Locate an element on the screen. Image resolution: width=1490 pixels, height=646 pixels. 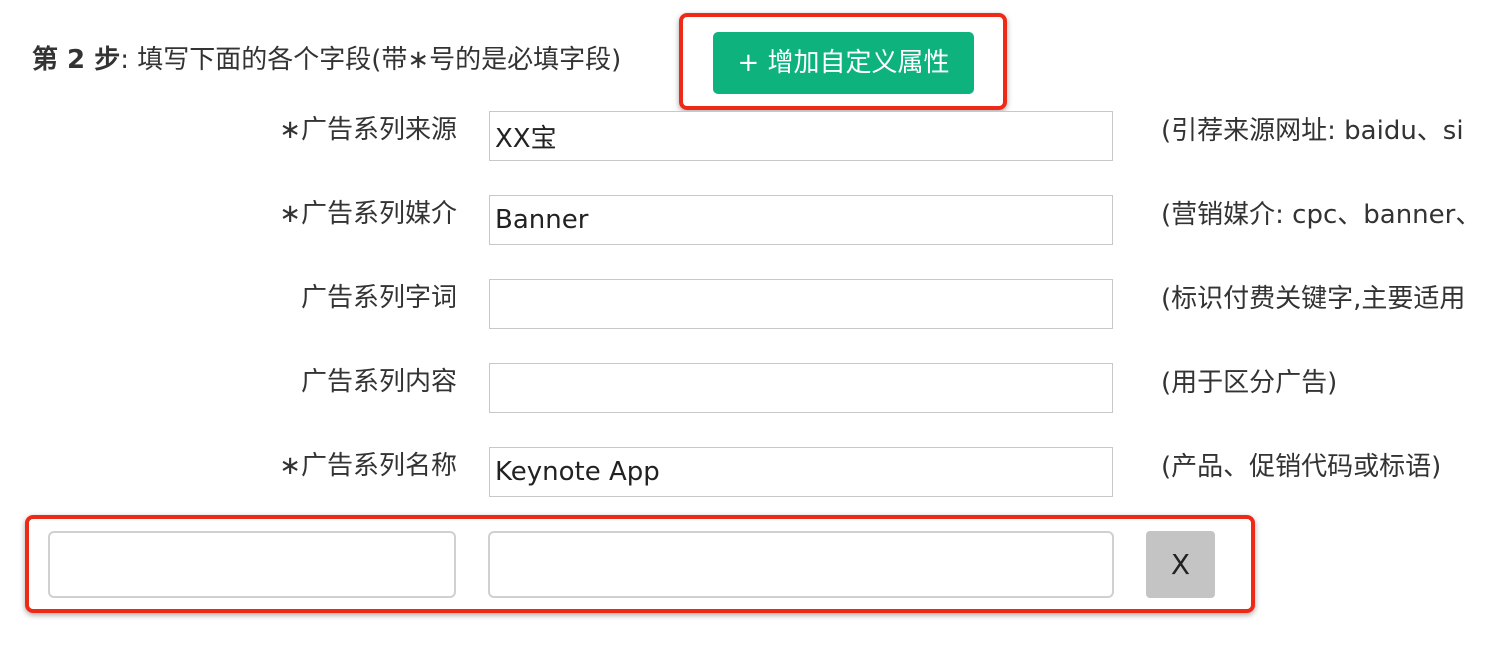
source-hint: (引荐来源网址: baidu、si is located at coordinates (1312, 131).